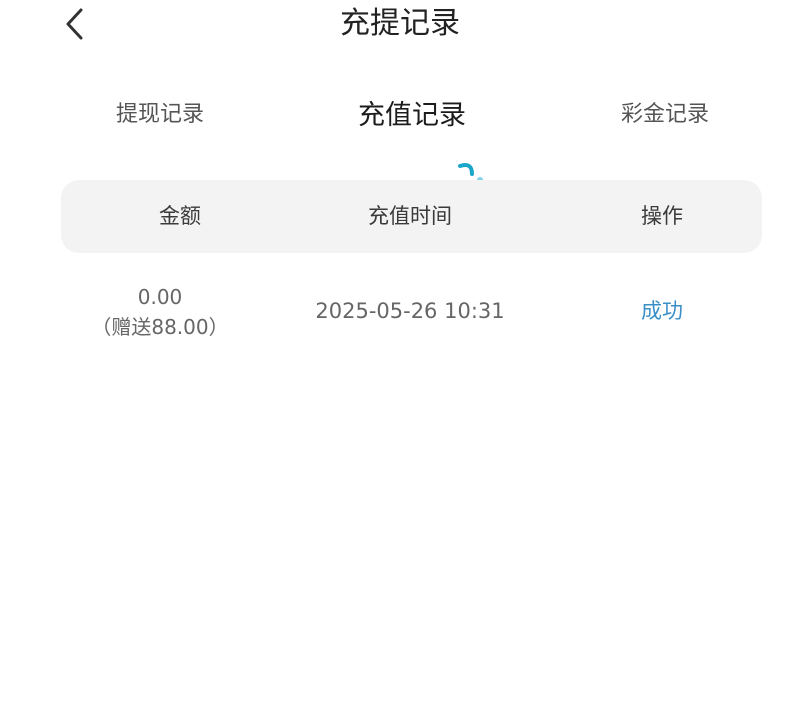 The image size is (800, 711). I want to click on tab-withdraw-records: 提现记录, so click(160, 112).